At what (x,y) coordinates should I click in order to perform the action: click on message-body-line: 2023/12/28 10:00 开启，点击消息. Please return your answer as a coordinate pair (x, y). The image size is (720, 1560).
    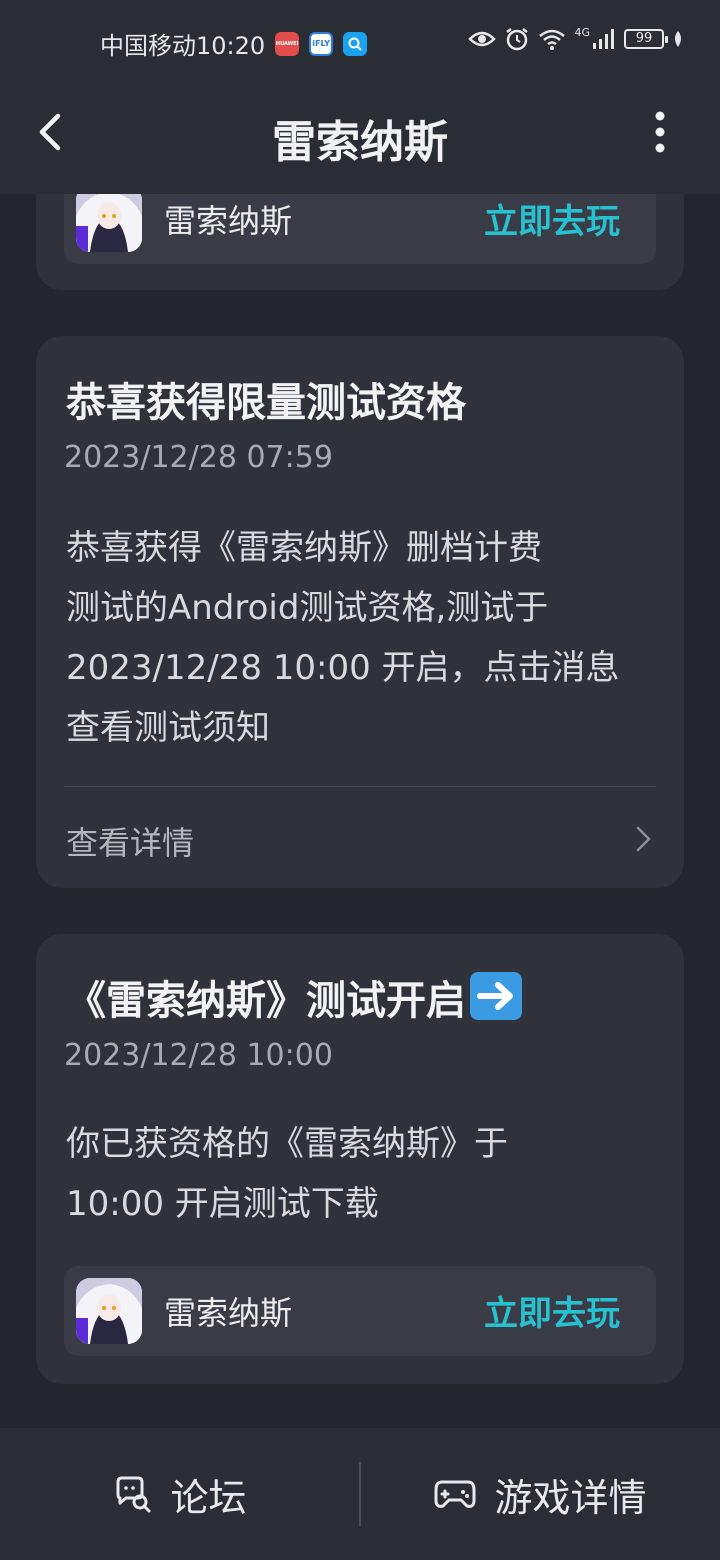
    Looking at the image, I should click on (343, 668).